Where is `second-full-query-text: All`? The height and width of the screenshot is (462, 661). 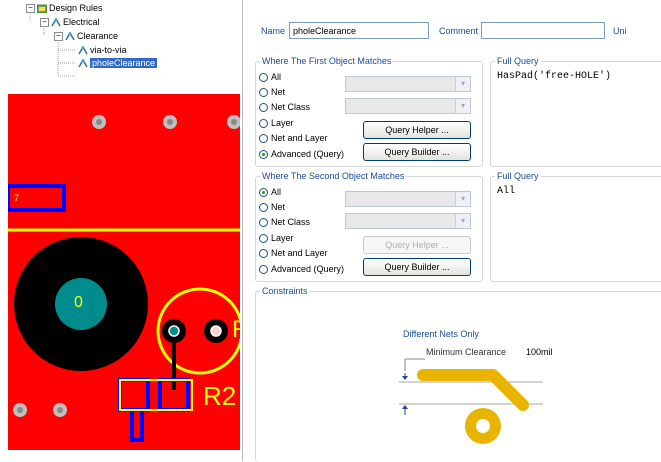 second-full-query-text: All is located at coordinates (506, 191).